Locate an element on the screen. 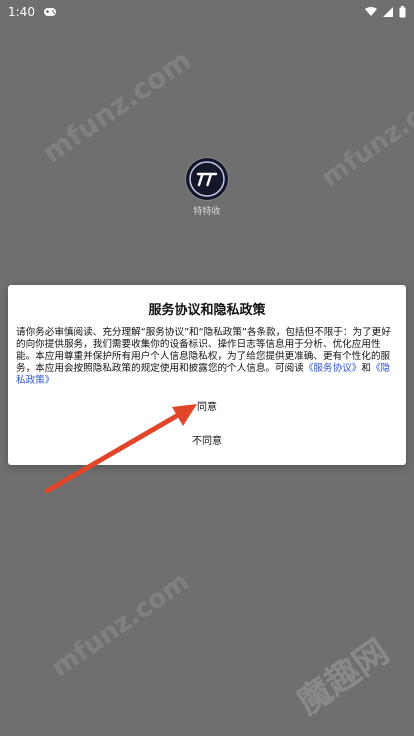  gamepad-icon is located at coordinates (50, 12).